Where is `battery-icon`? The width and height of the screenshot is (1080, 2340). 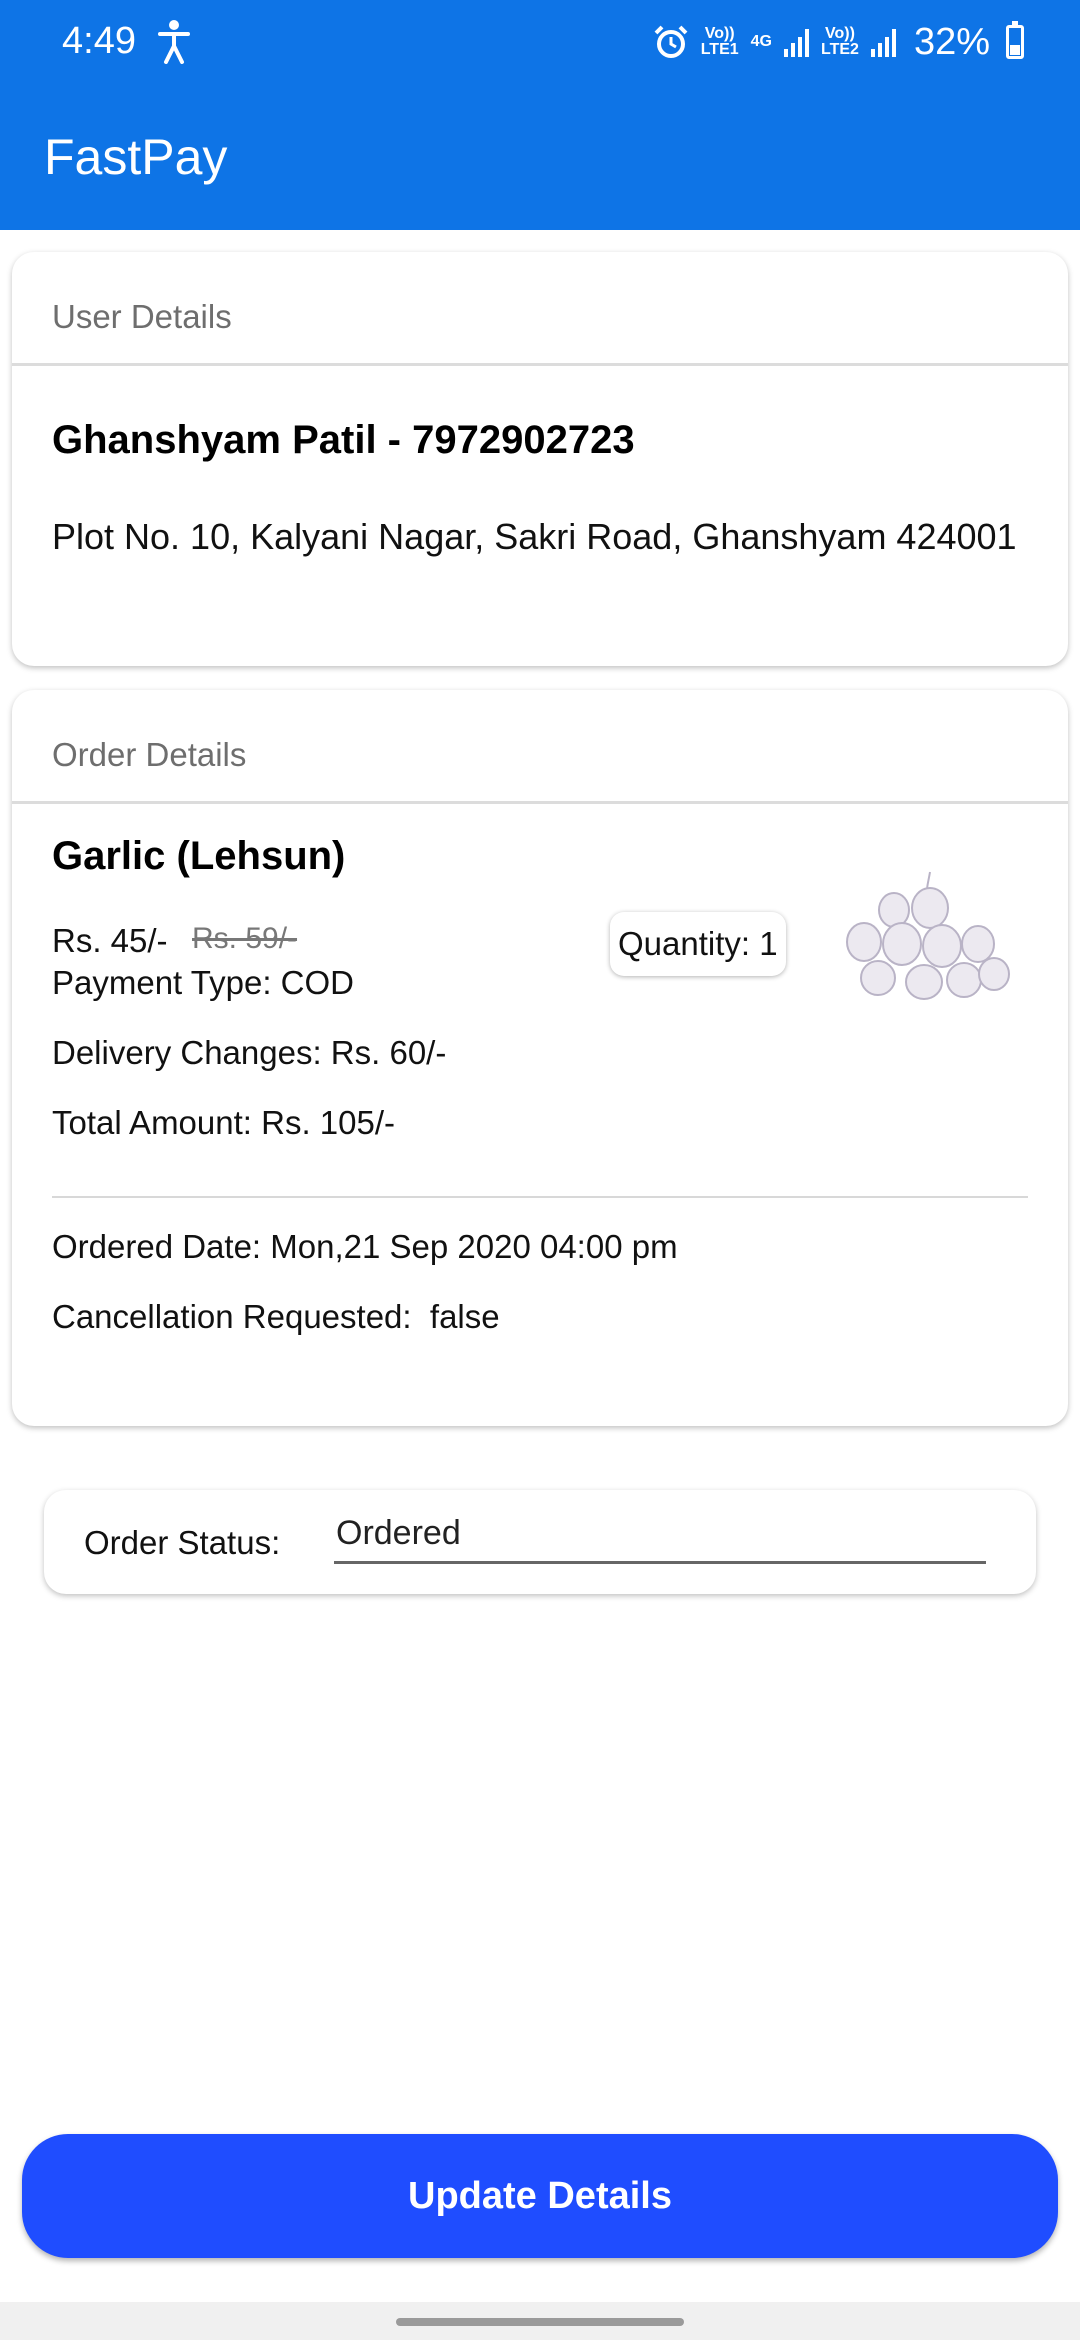 battery-icon is located at coordinates (1015, 40).